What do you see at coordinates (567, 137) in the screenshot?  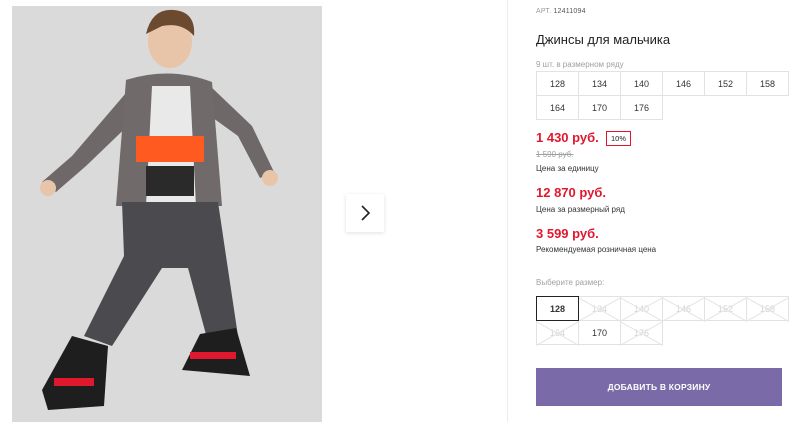 I see `unit-price: 1 430 руб.` at bounding box center [567, 137].